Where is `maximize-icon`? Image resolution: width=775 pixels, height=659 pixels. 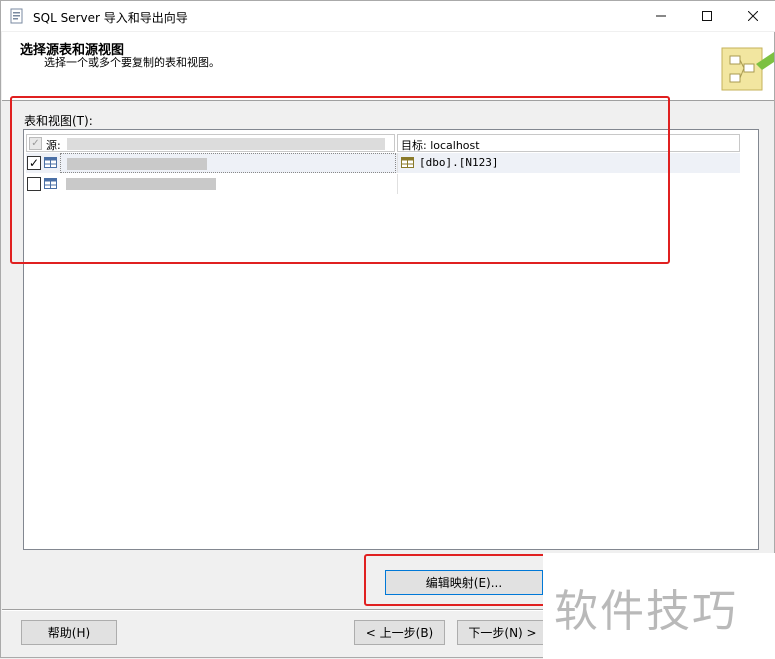 maximize-icon is located at coordinates (707, 17).